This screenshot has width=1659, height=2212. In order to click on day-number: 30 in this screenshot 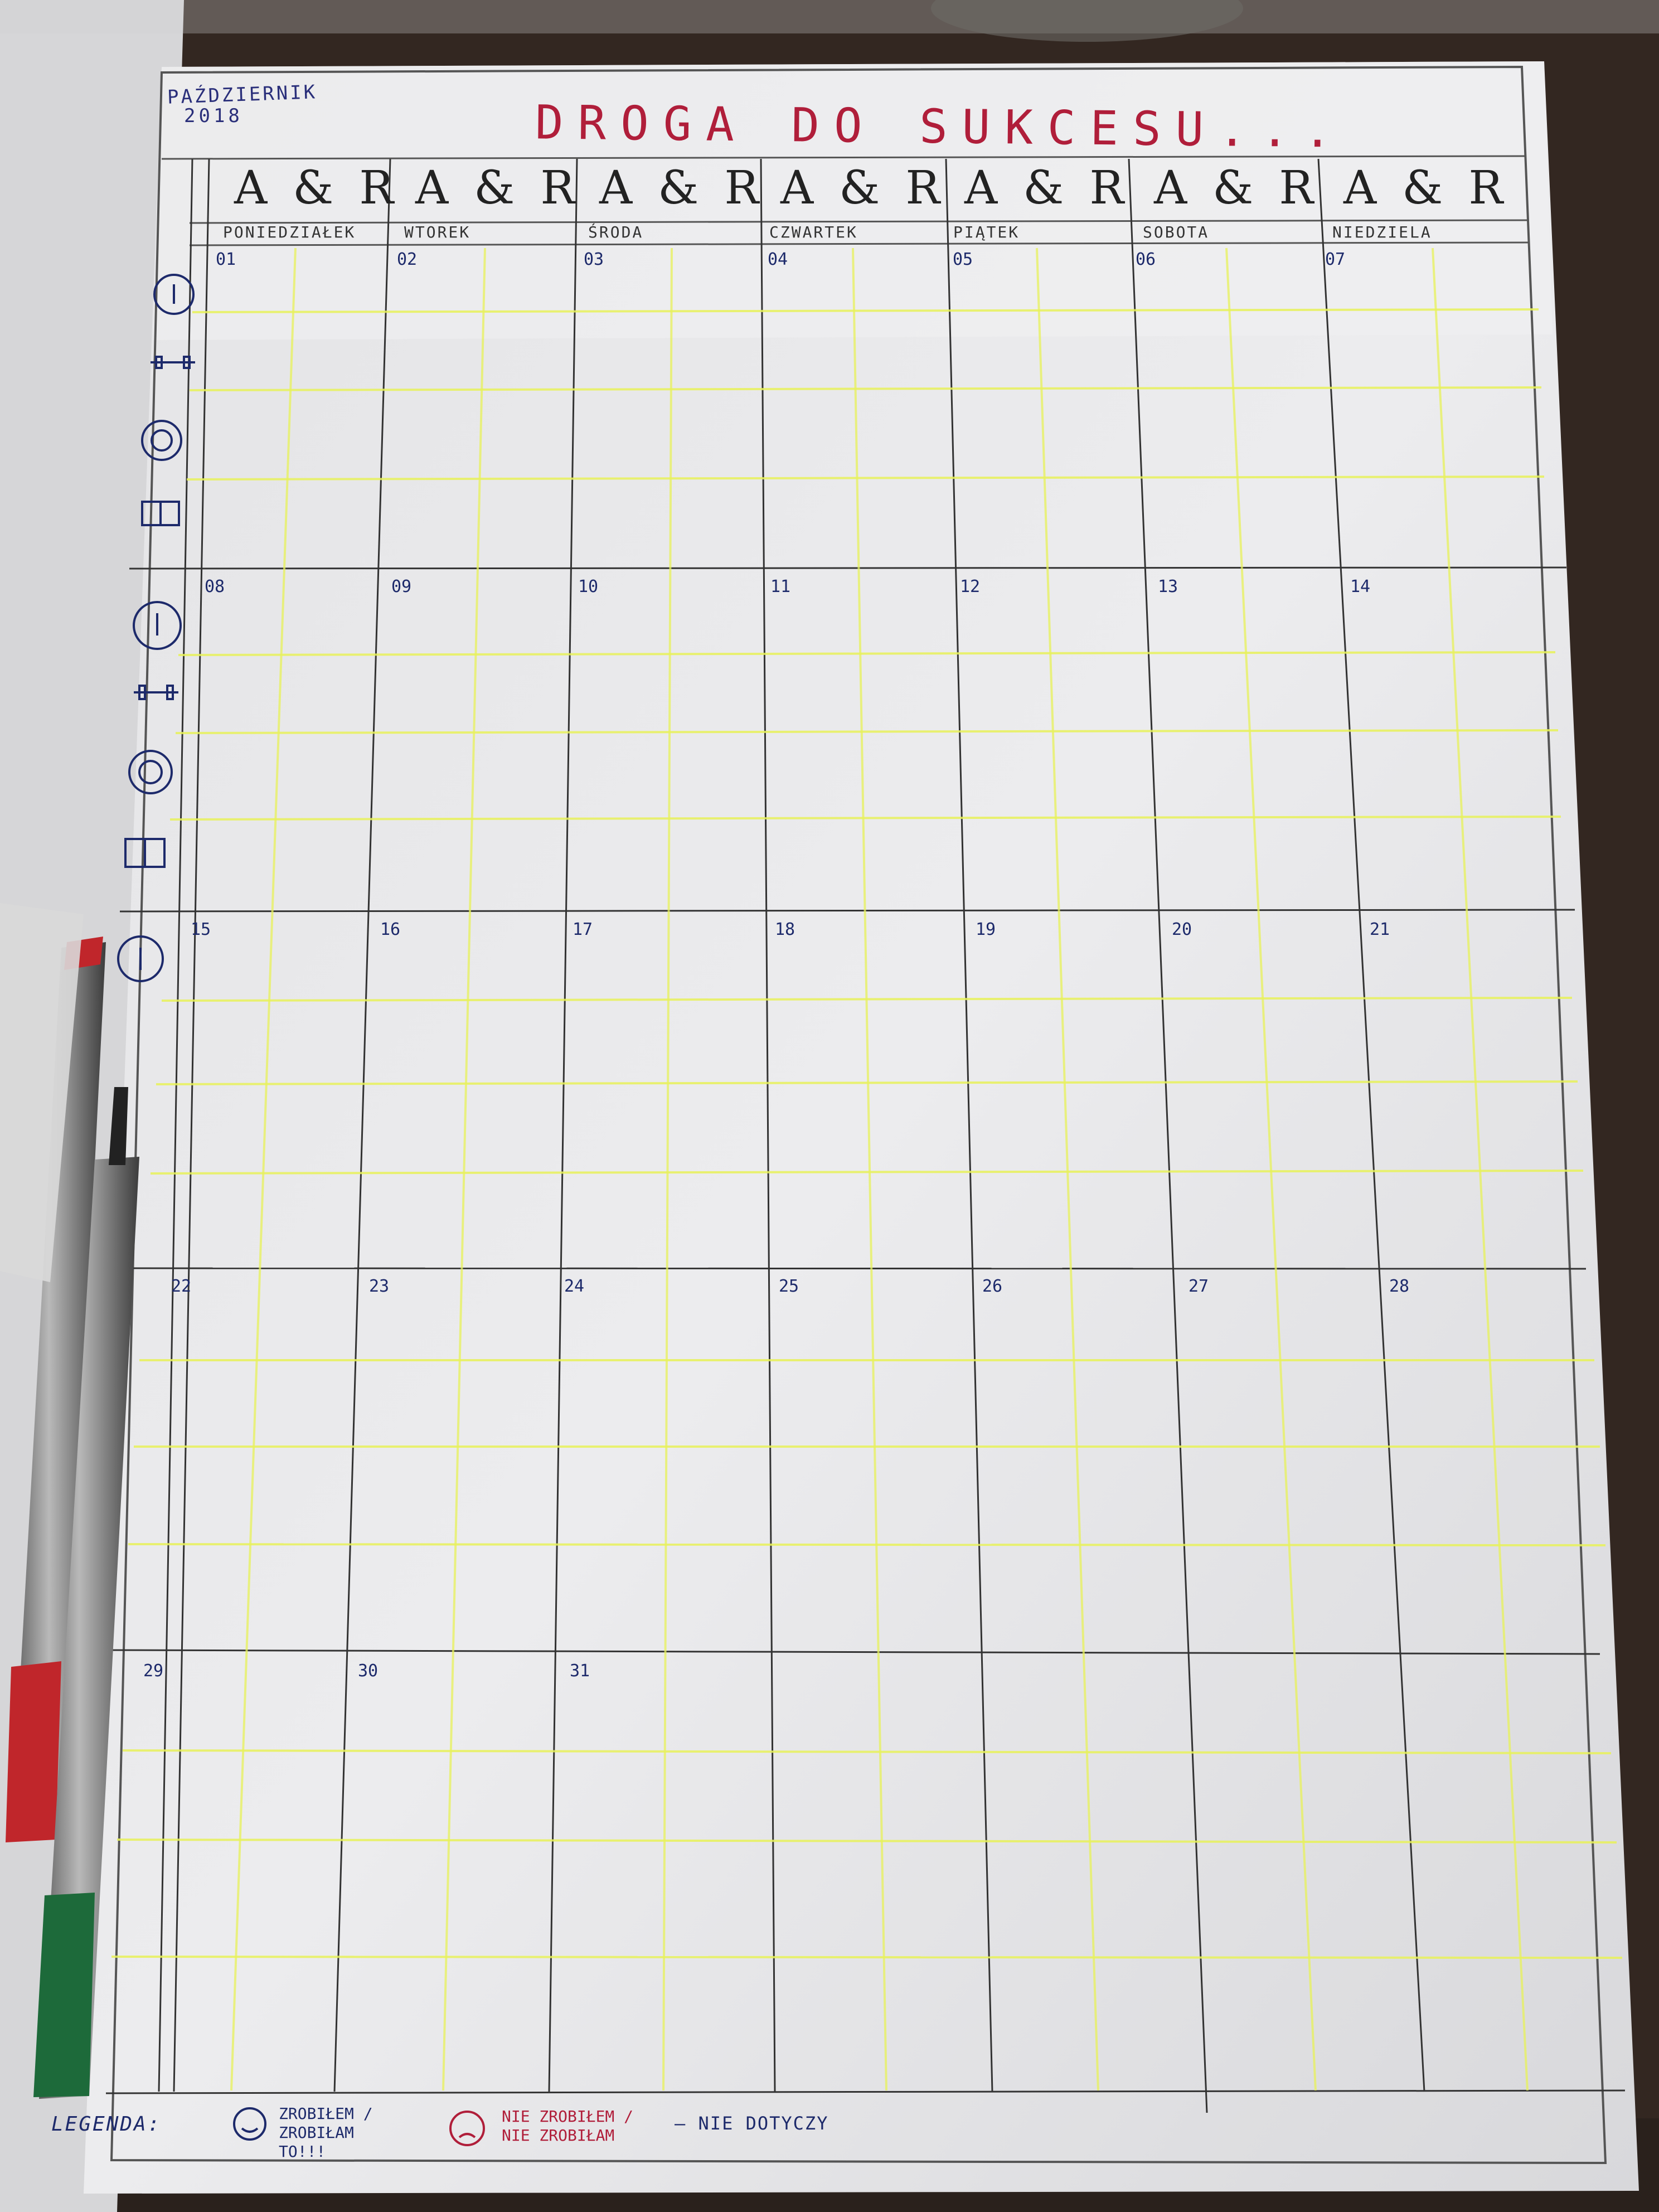, I will do `click(368, 1671)`.